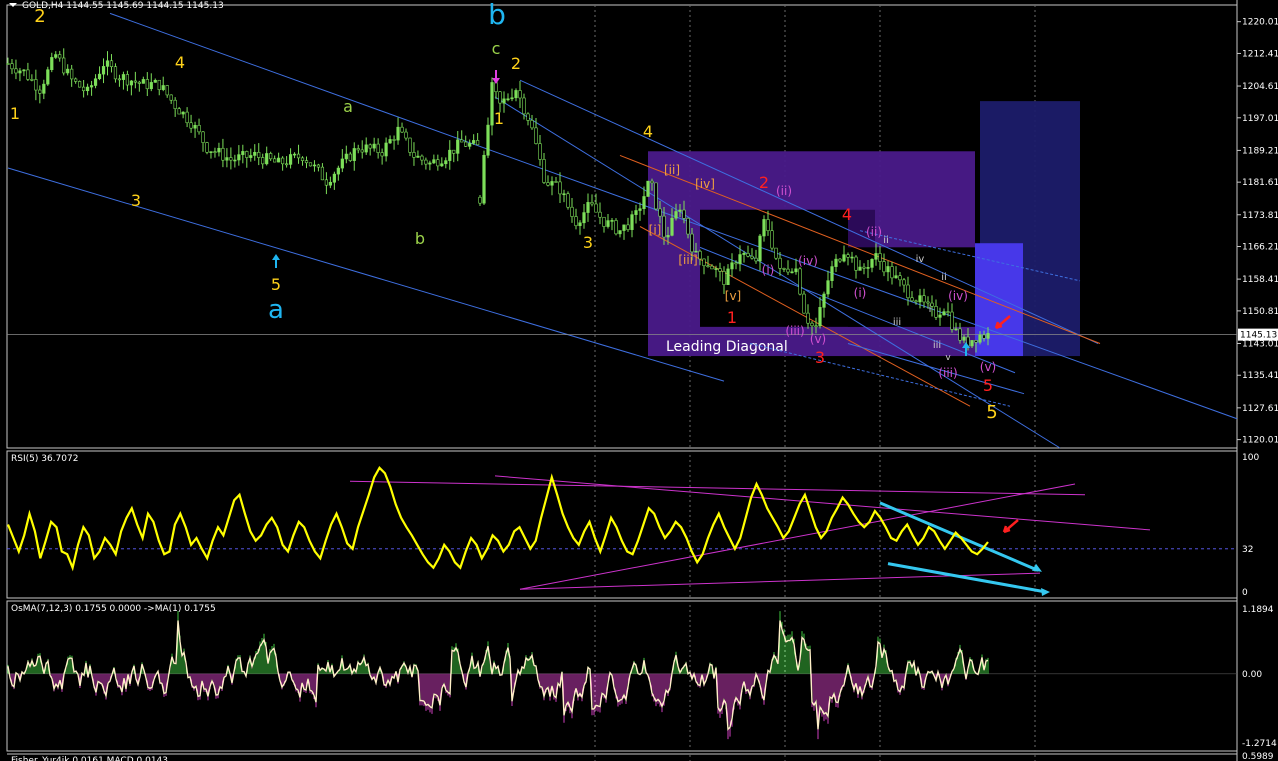  What do you see at coordinates (818, 339) in the screenshot?
I see `wave-label: (v)` at bounding box center [818, 339].